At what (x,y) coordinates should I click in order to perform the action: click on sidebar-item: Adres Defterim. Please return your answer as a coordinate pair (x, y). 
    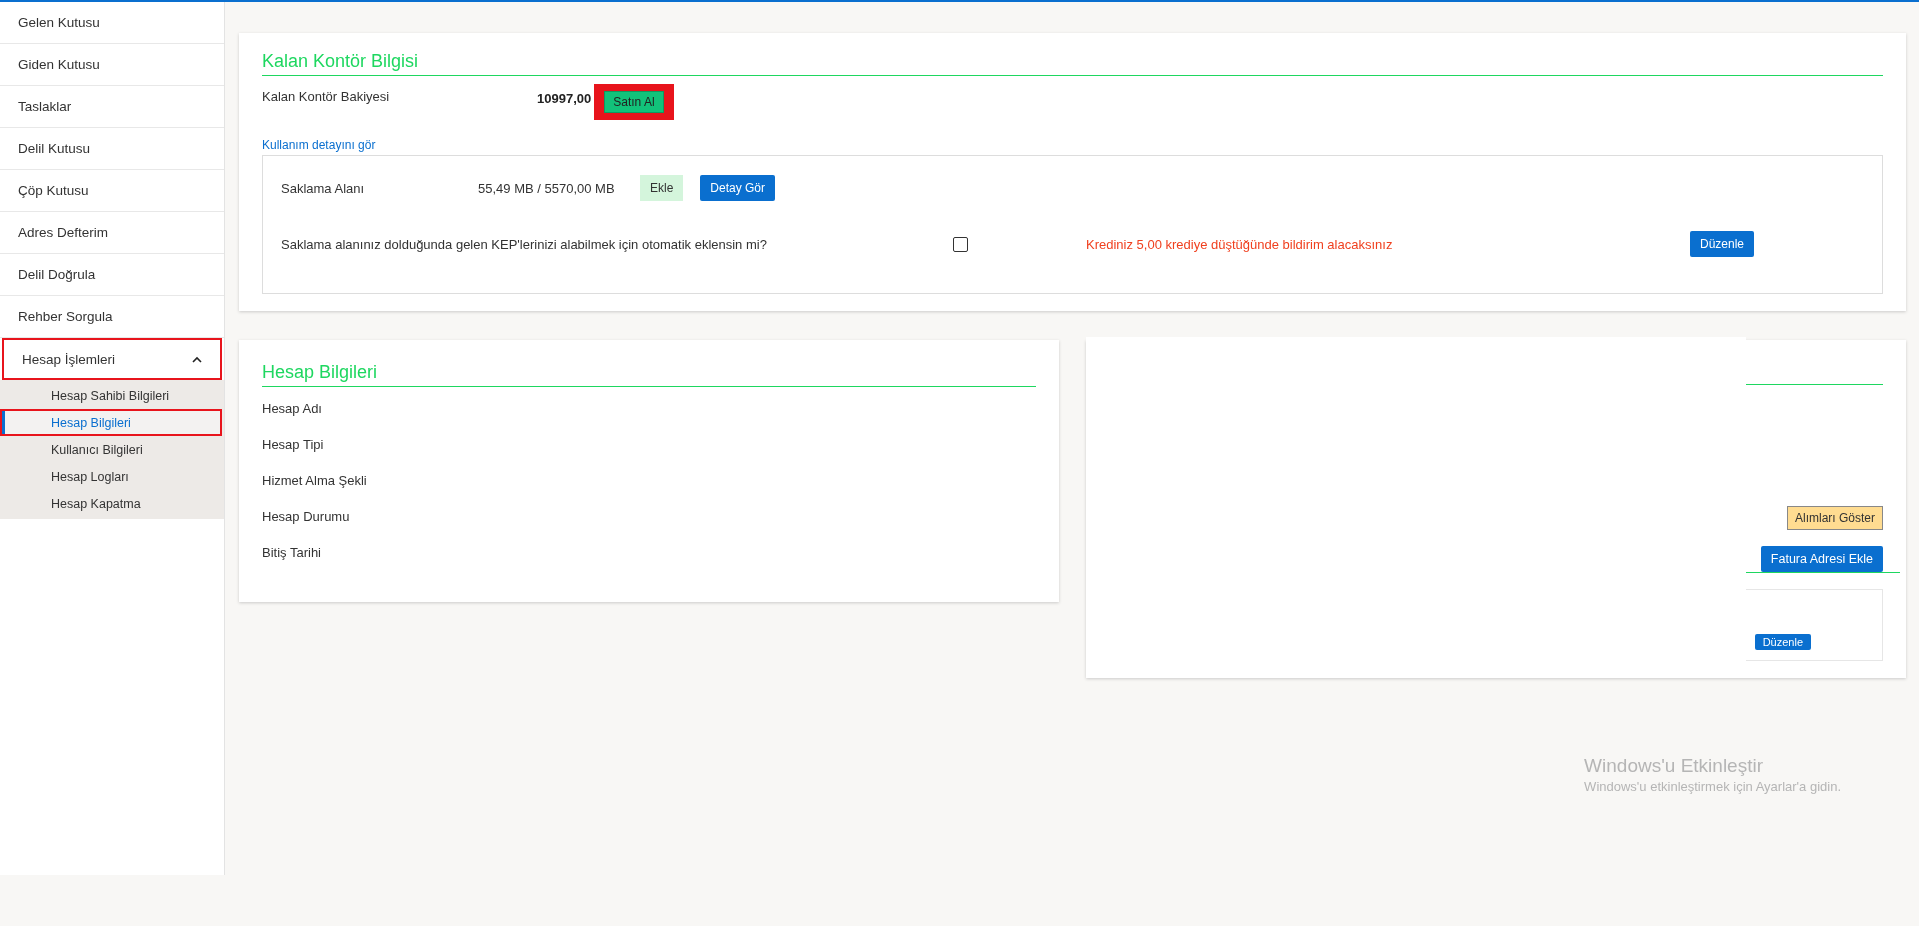
    Looking at the image, I should click on (112, 233).